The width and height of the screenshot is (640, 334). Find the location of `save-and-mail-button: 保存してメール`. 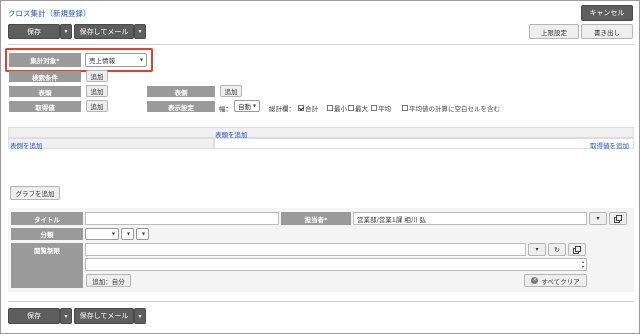

save-and-mail-button: 保存してメール is located at coordinates (104, 31).